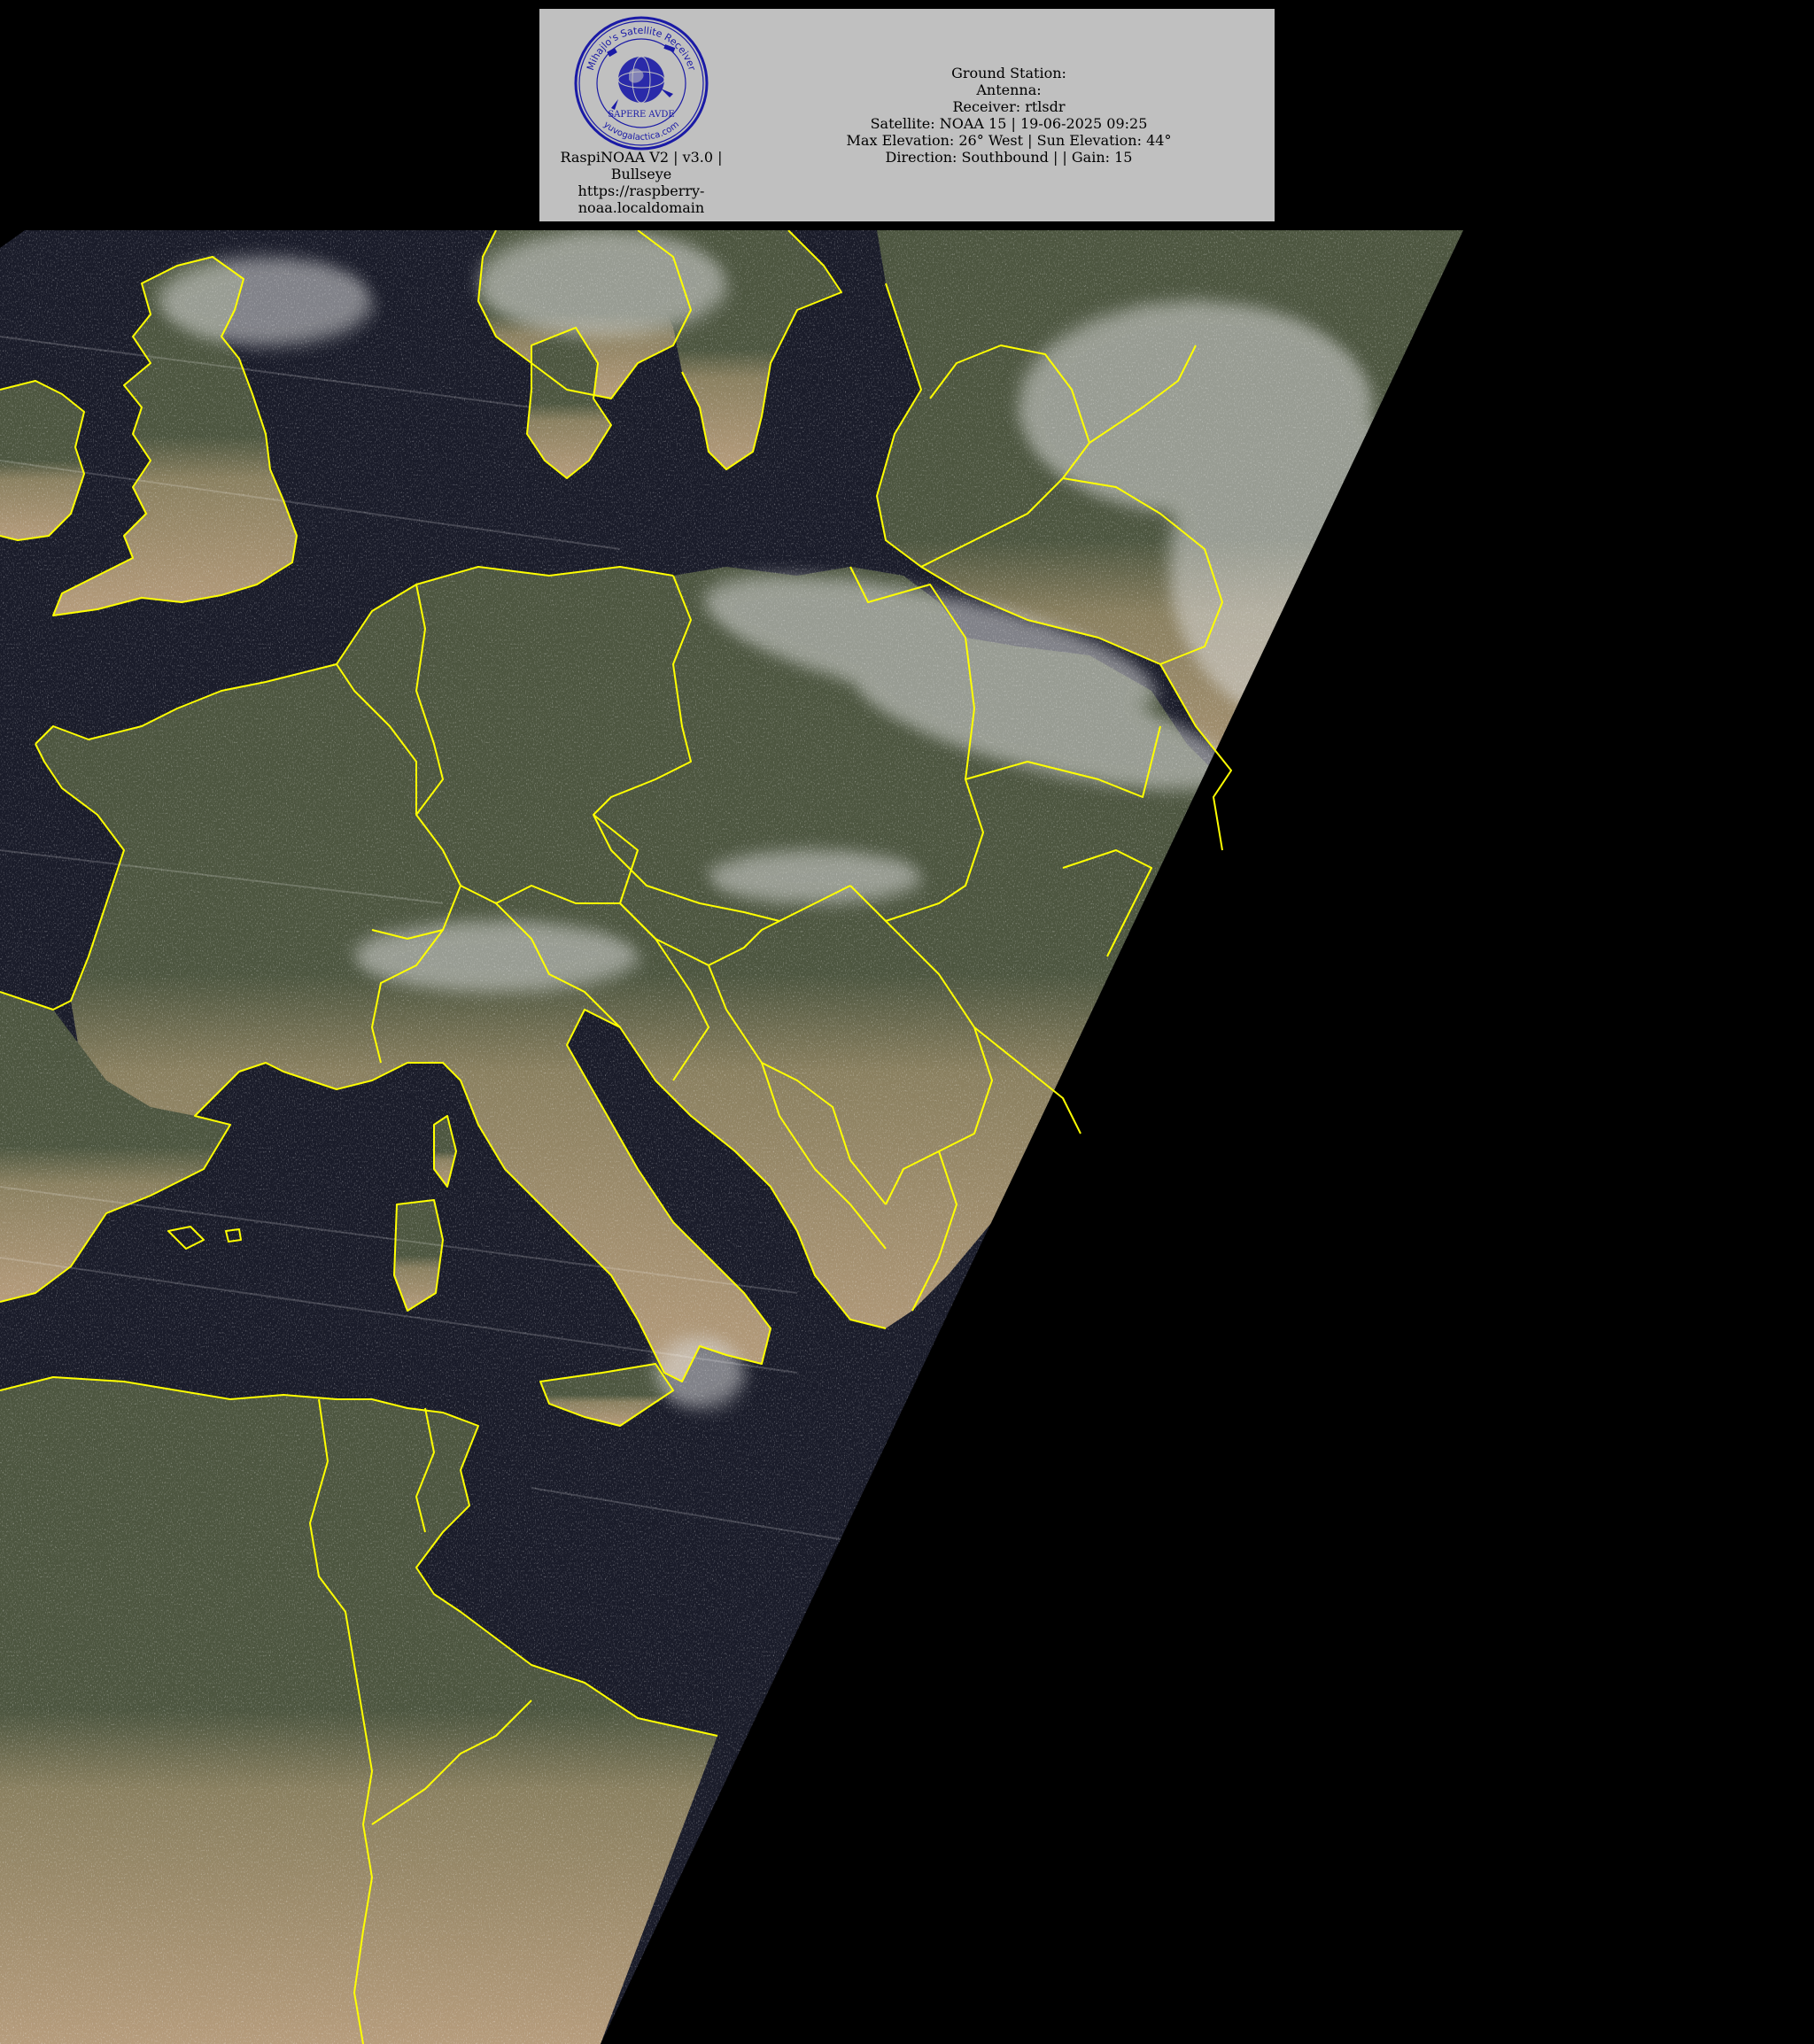 This screenshot has width=1814, height=2044. What do you see at coordinates (1009, 106) in the screenshot?
I see `receiver-line: Receiver: rtlsdr` at bounding box center [1009, 106].